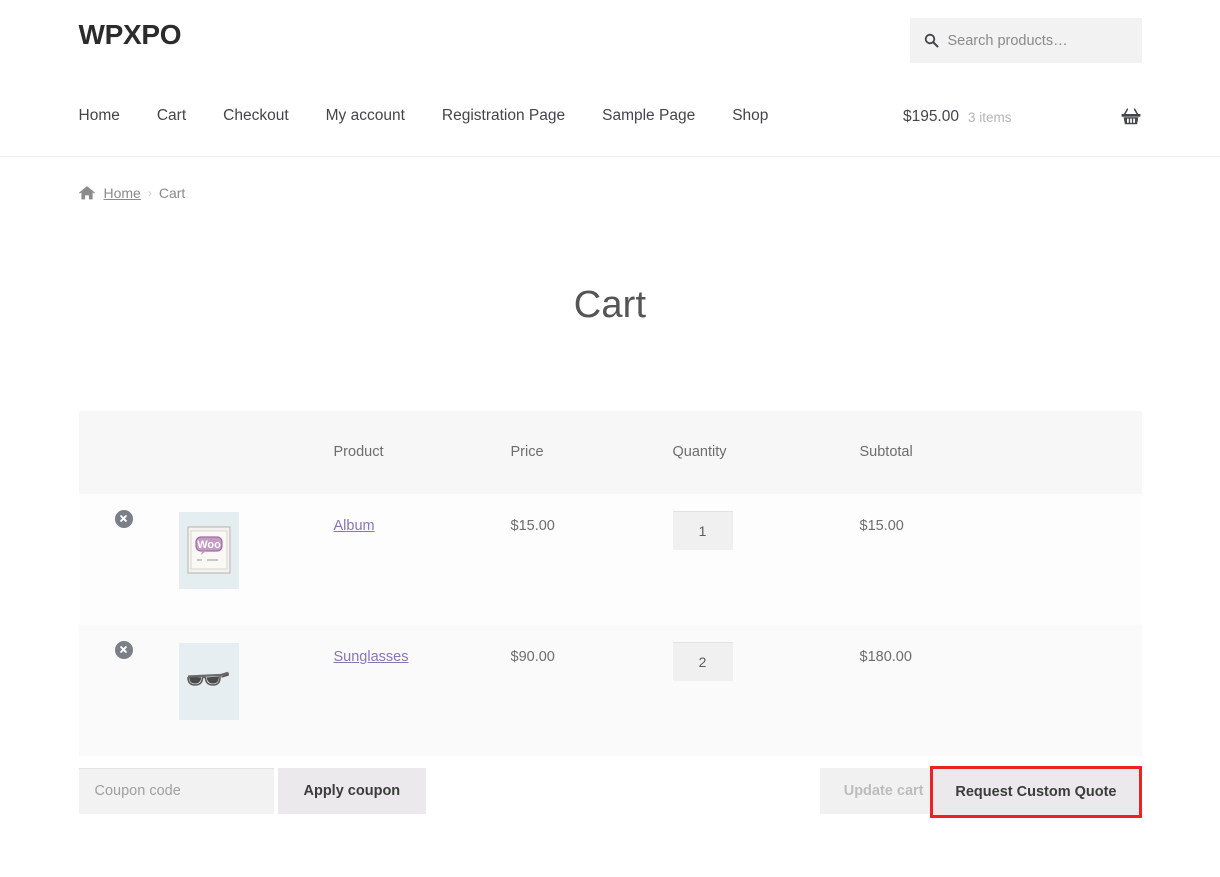  I want to click on svg-text: Woo, so click(209, 545).